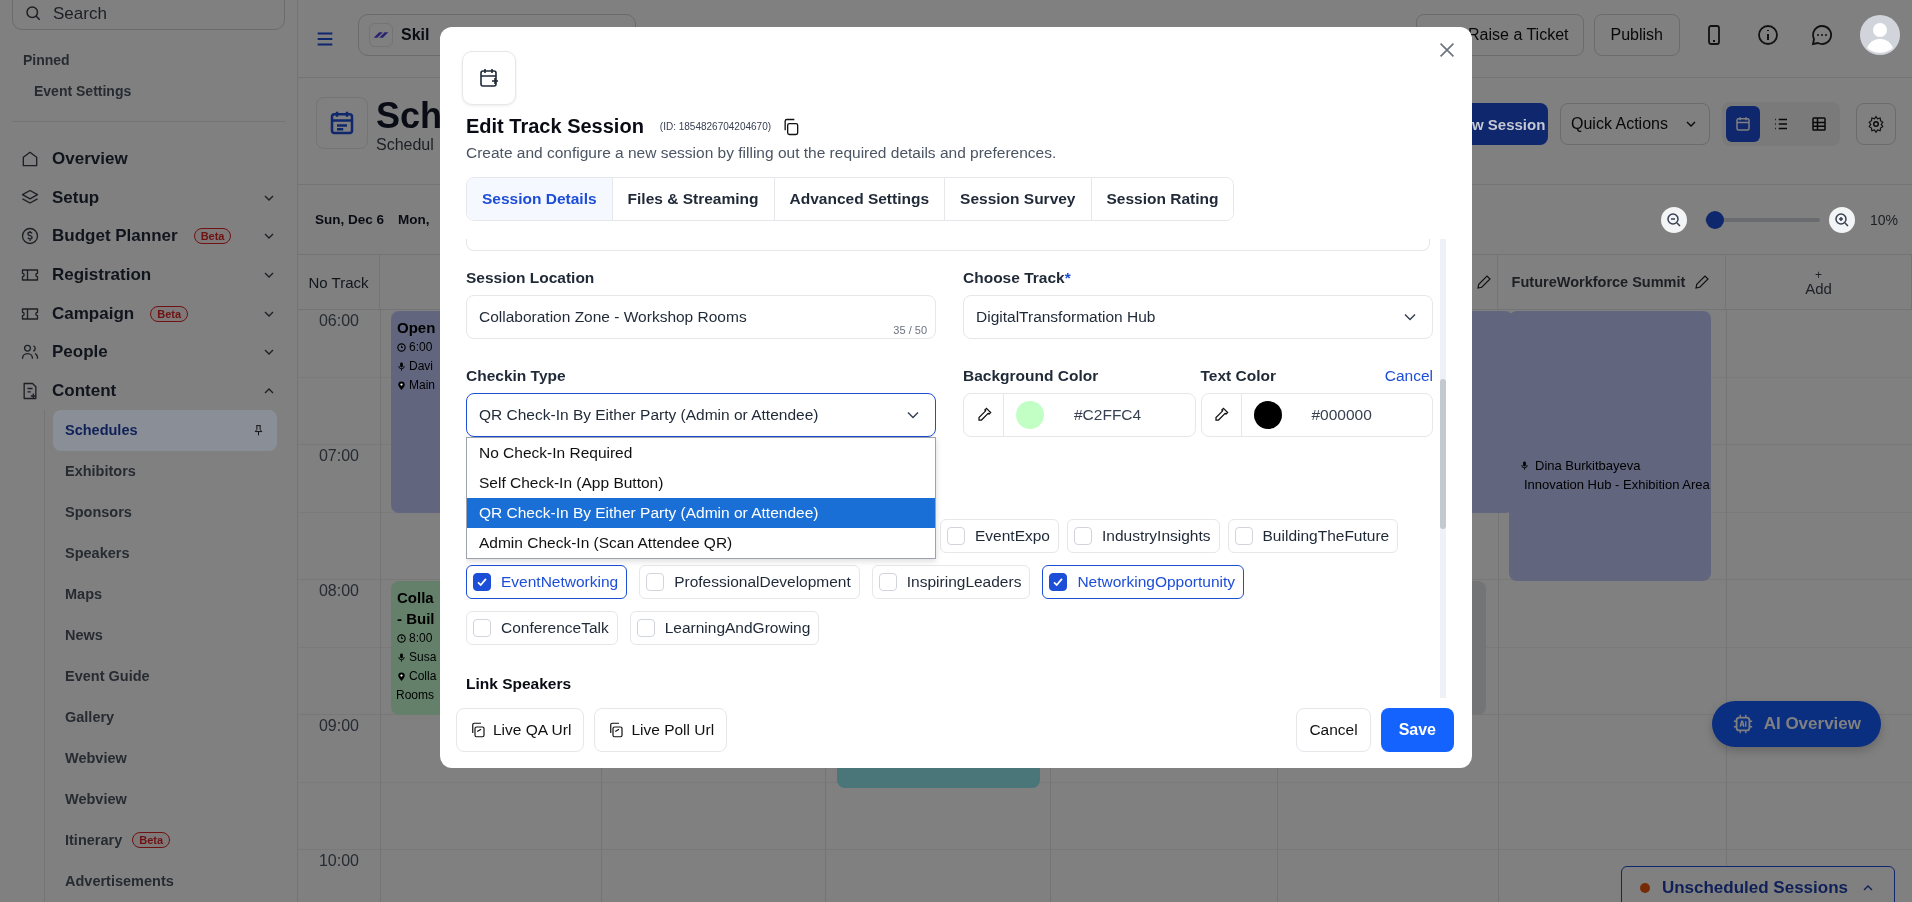  Describe the element at coordinates (1484, 282) in the screenshot. I see `pencil-icon` at that location.